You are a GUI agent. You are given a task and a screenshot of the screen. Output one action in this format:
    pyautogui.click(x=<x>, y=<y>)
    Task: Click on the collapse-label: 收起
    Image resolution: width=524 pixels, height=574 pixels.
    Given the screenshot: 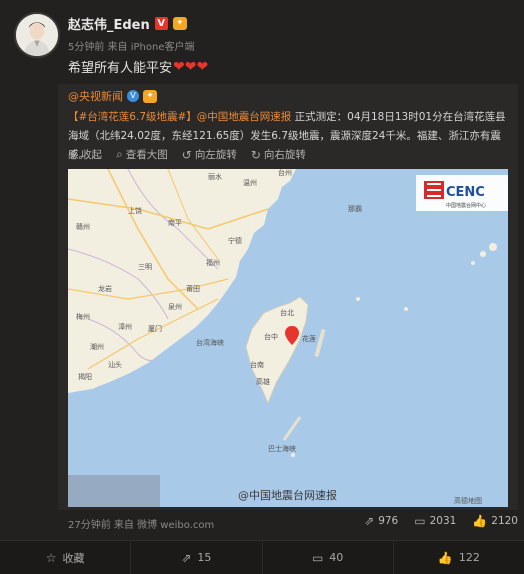 What is the action you would take?
    pyautogui.click(x=92, y=155)
    